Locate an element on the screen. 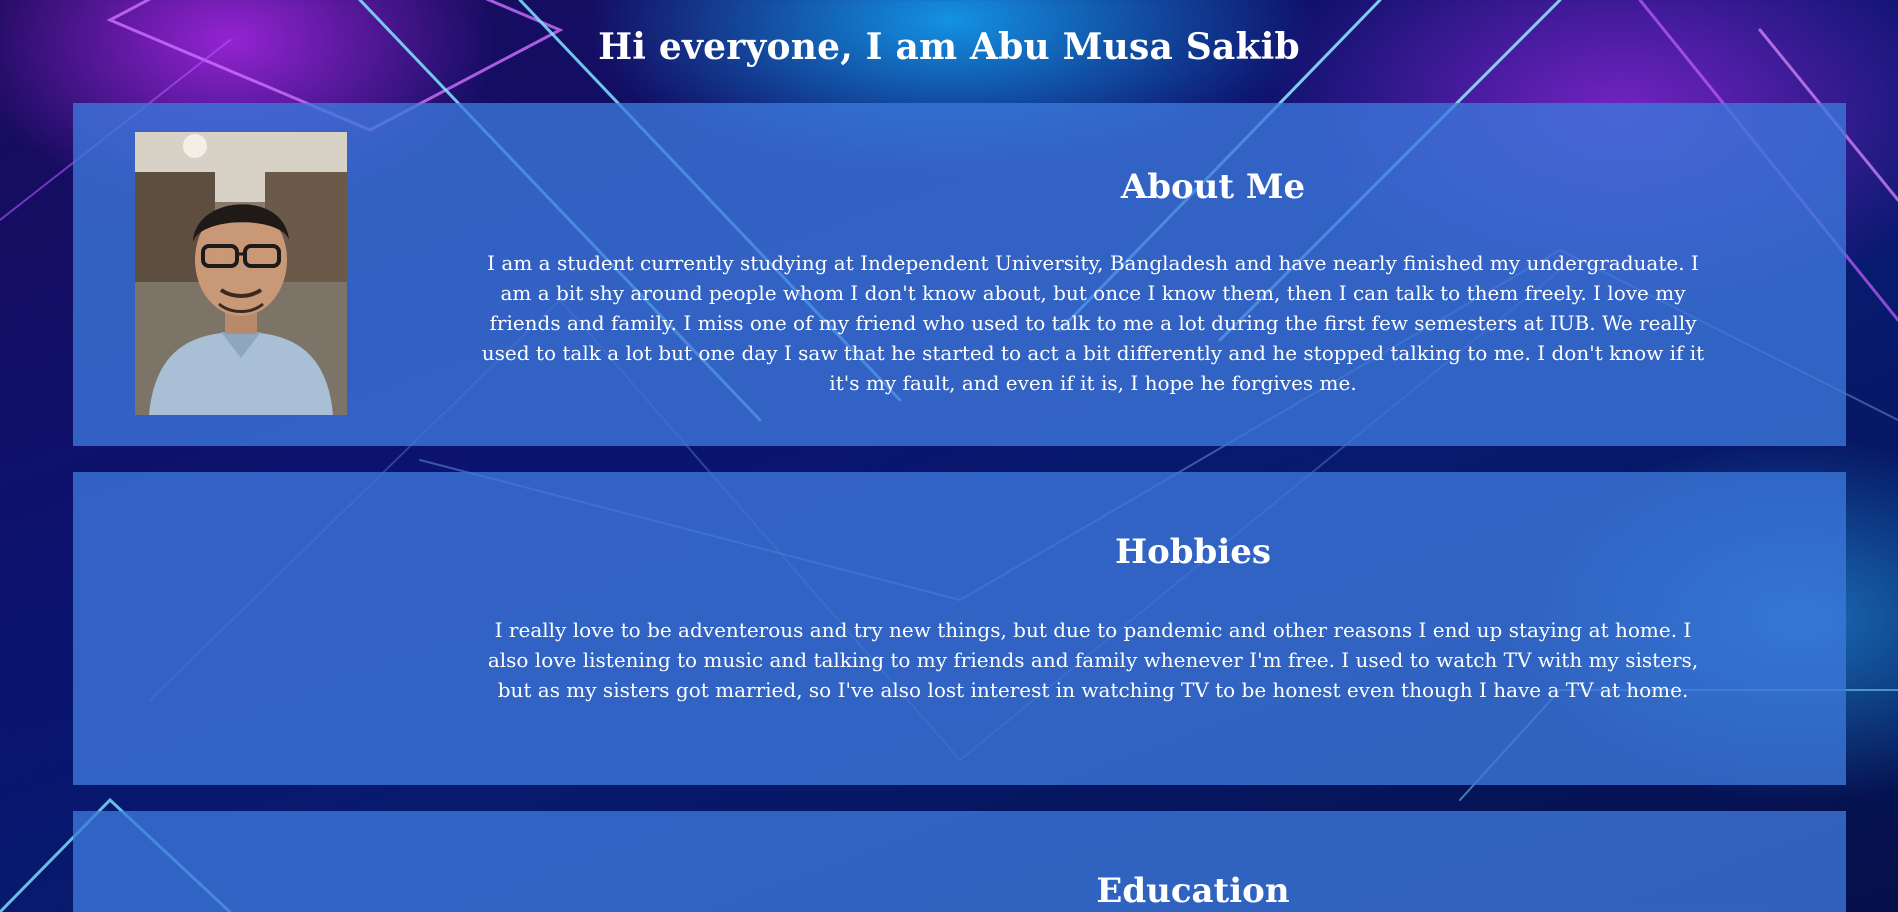 The height and width of the screenshot is (912, 1898). profile-photo is located at coordinates (241, 273).